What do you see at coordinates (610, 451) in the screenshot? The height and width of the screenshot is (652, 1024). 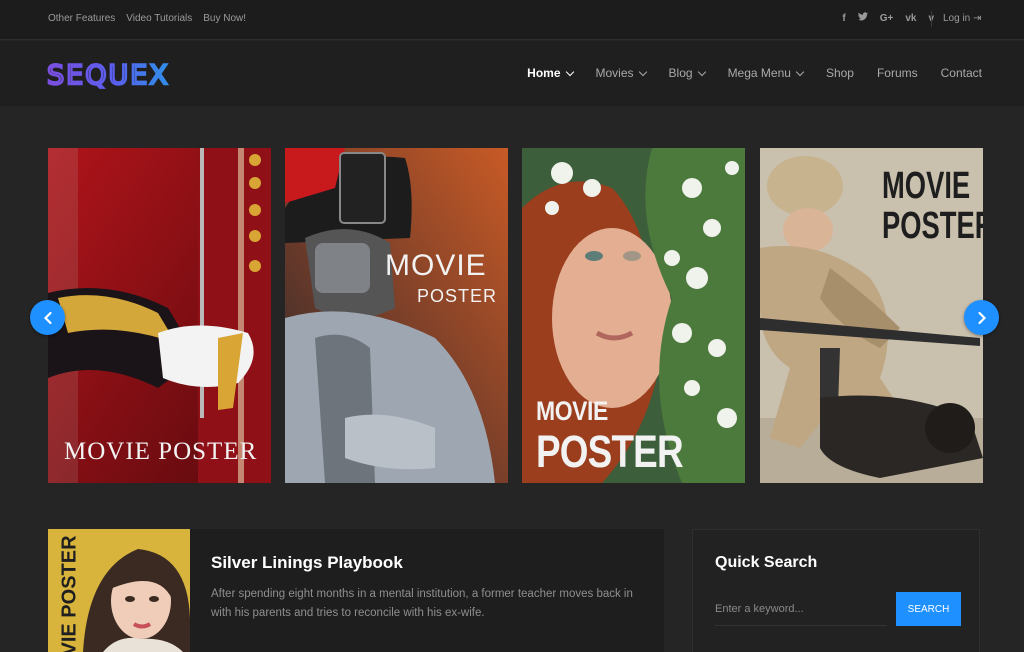 I see `poster-3-subtitle: POSTER` at bounding box center [610, 451].